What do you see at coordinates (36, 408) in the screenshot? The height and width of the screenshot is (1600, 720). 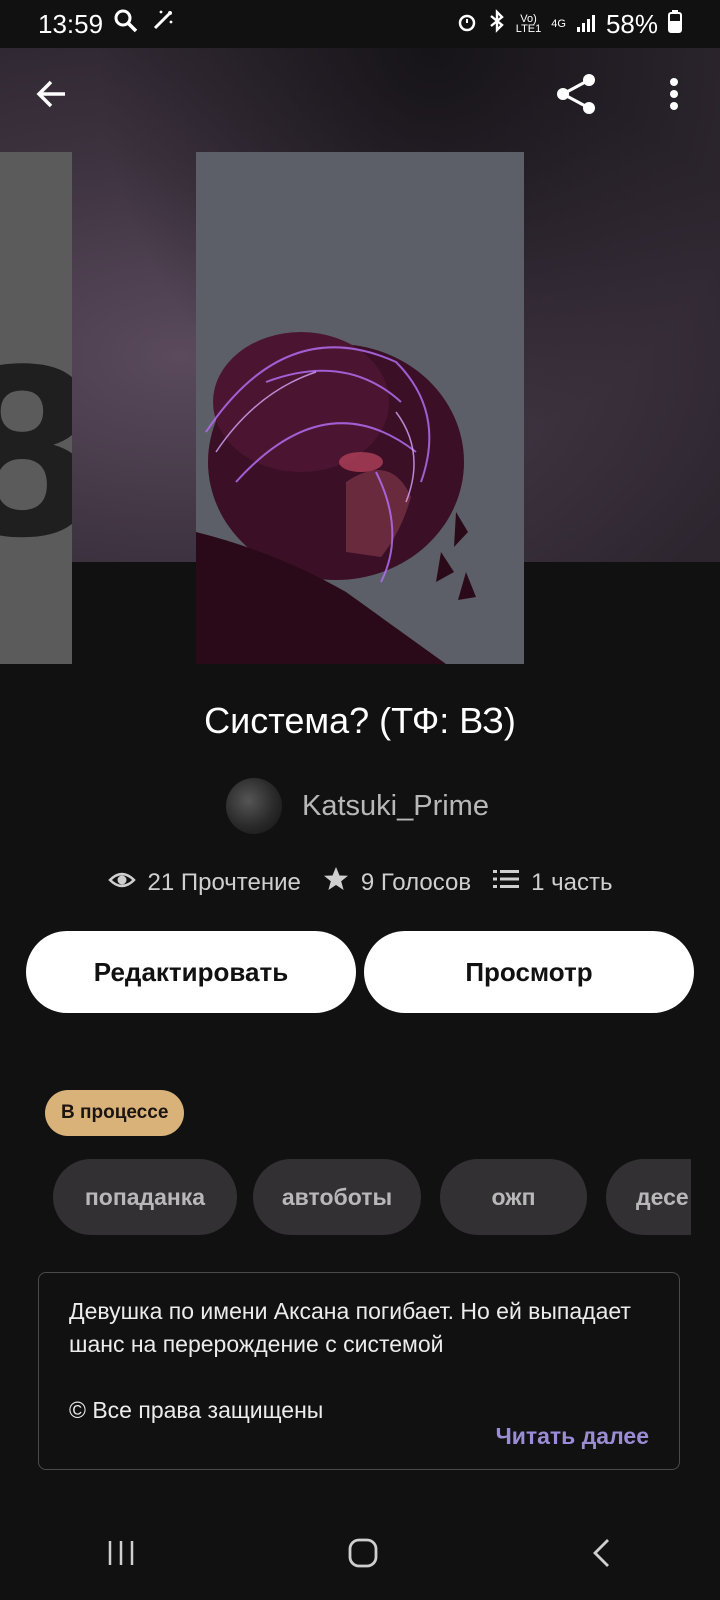 I see `previous-cover-image: 8` at bounding box center [36, 408].